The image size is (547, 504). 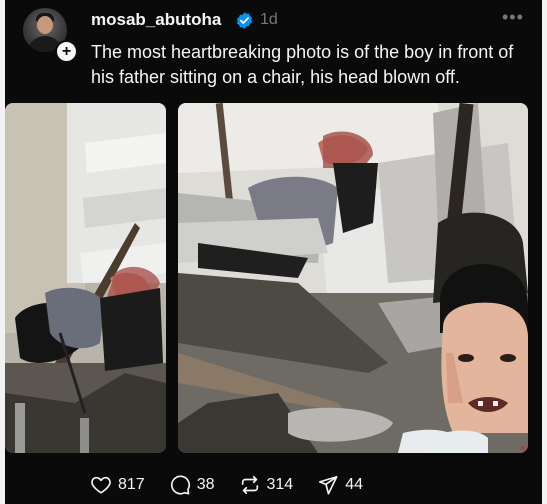 I want to click on reply-count: 38, so click(x=205, y=484).